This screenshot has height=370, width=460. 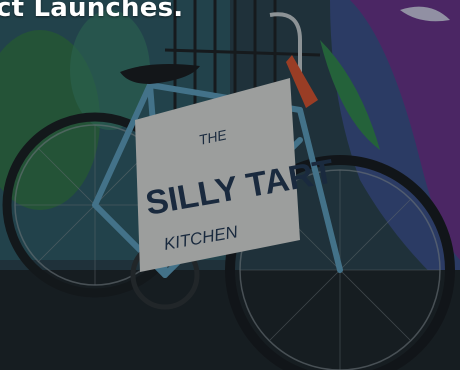 What do you see at coordinates (92, 11) in the screenshot?
I see `headline-text: ct Launches.` at bounding box center [92, 11].